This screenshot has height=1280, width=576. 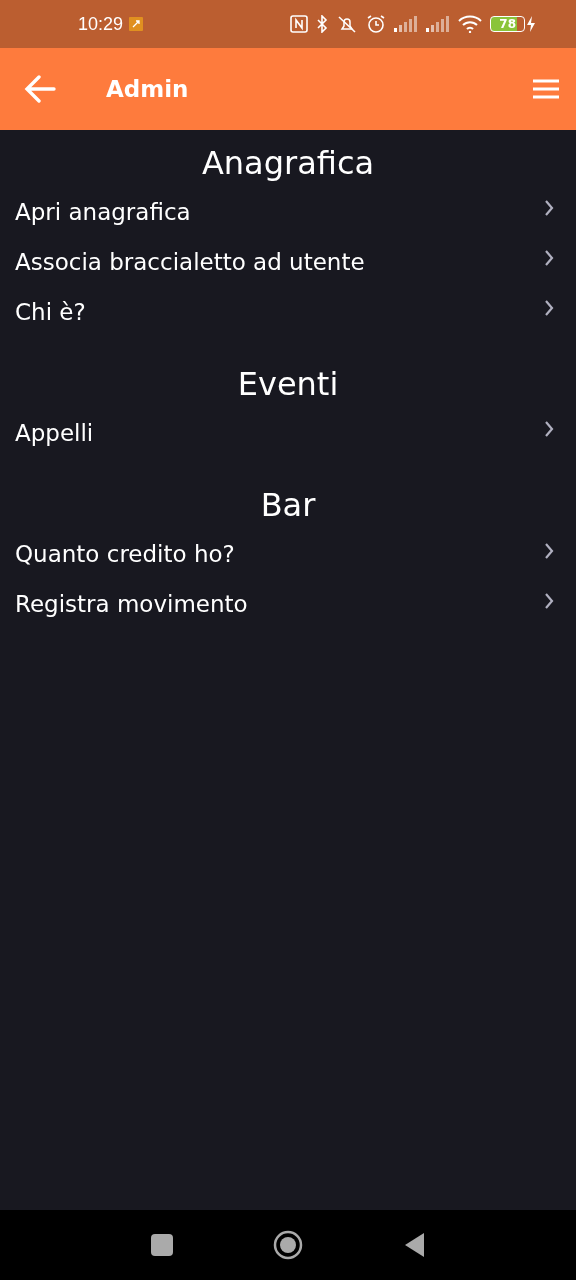 What do you see at coordinates (288, 506) in the screenshot?
I see `section-heading: Bar` at bounding box center [288, 506].